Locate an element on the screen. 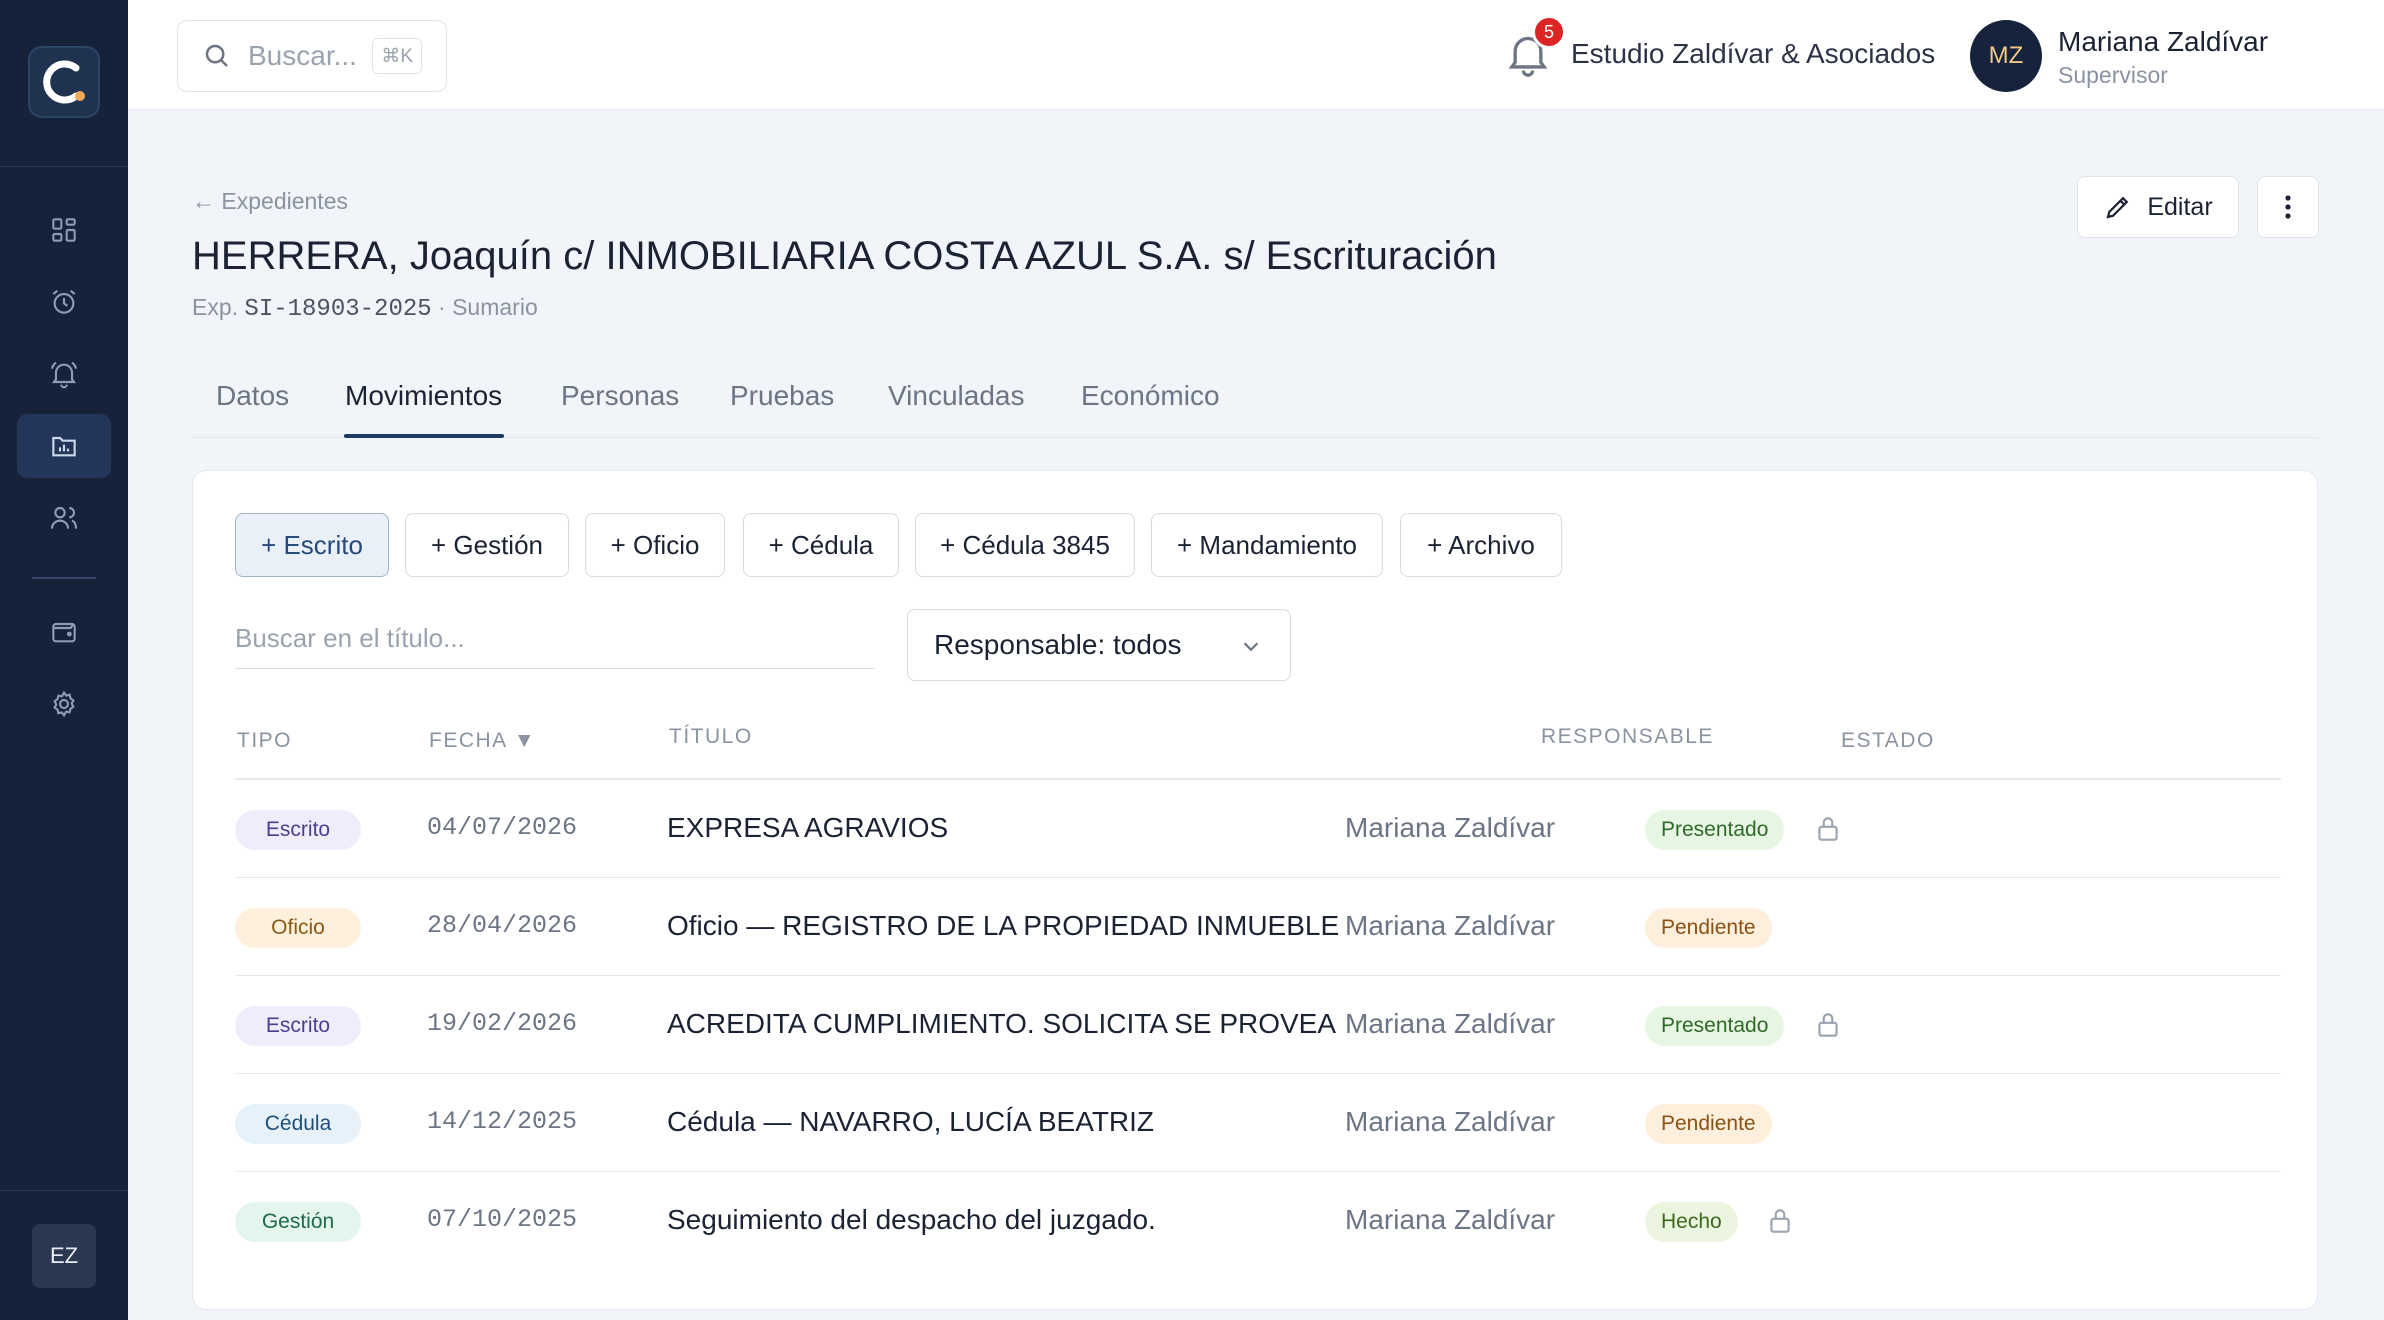 Image resolution: width=2384 pixels, height=1320 pixels. tab-movimientos: Movimientos is located at coordinates (423, 396).